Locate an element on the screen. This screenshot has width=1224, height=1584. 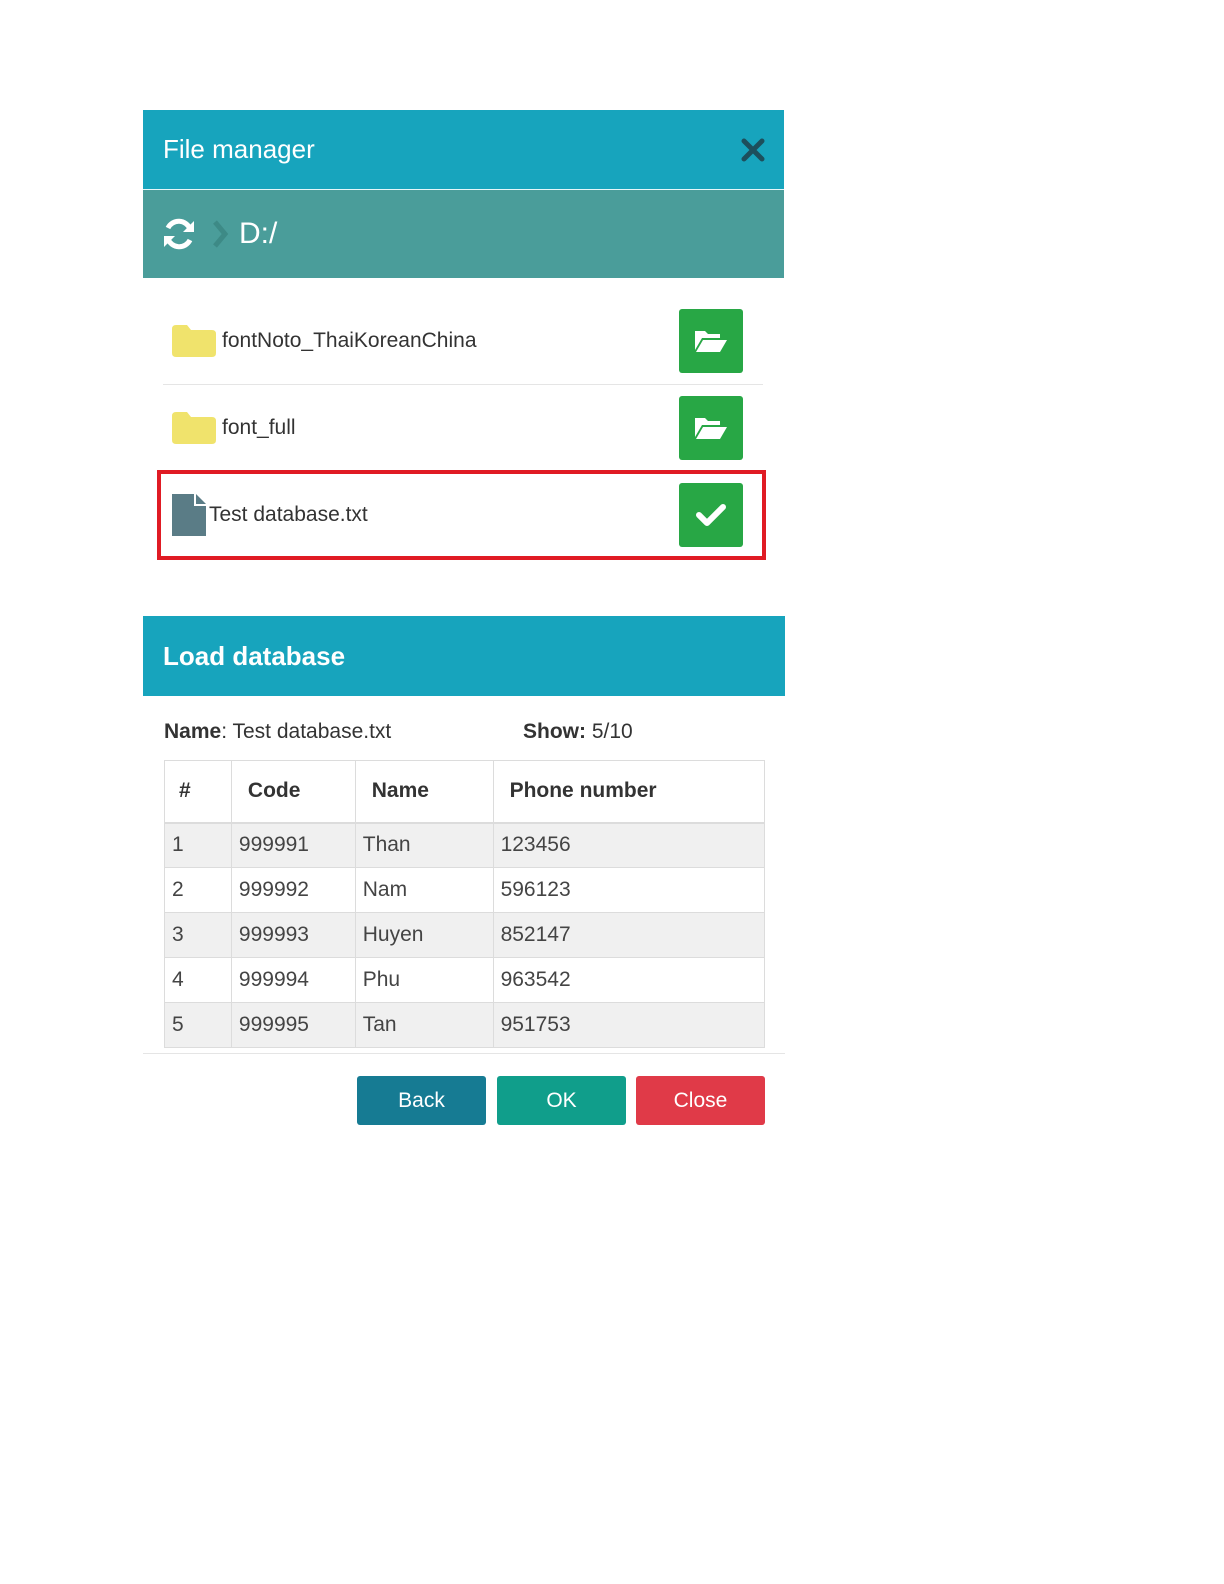
table-header-row: # Code Name Phone number is located at coordinates (465, 792).